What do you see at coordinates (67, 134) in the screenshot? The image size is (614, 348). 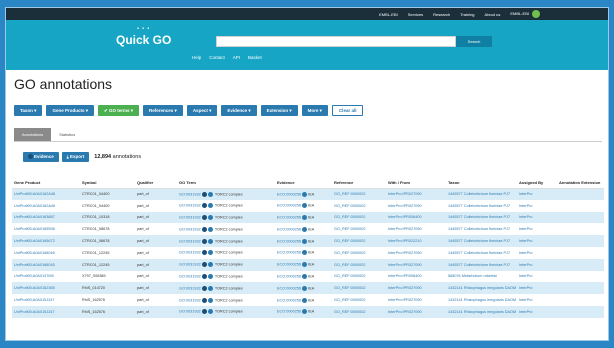 I see `tab-statistics: Statistics` at bounding box center [67, 134].